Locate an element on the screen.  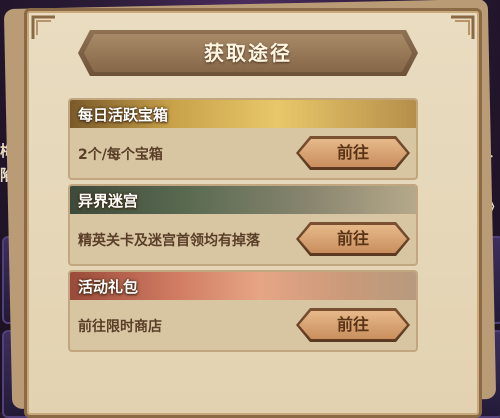
source-description: 前往限时商店 is located at coordinates (120, 327).